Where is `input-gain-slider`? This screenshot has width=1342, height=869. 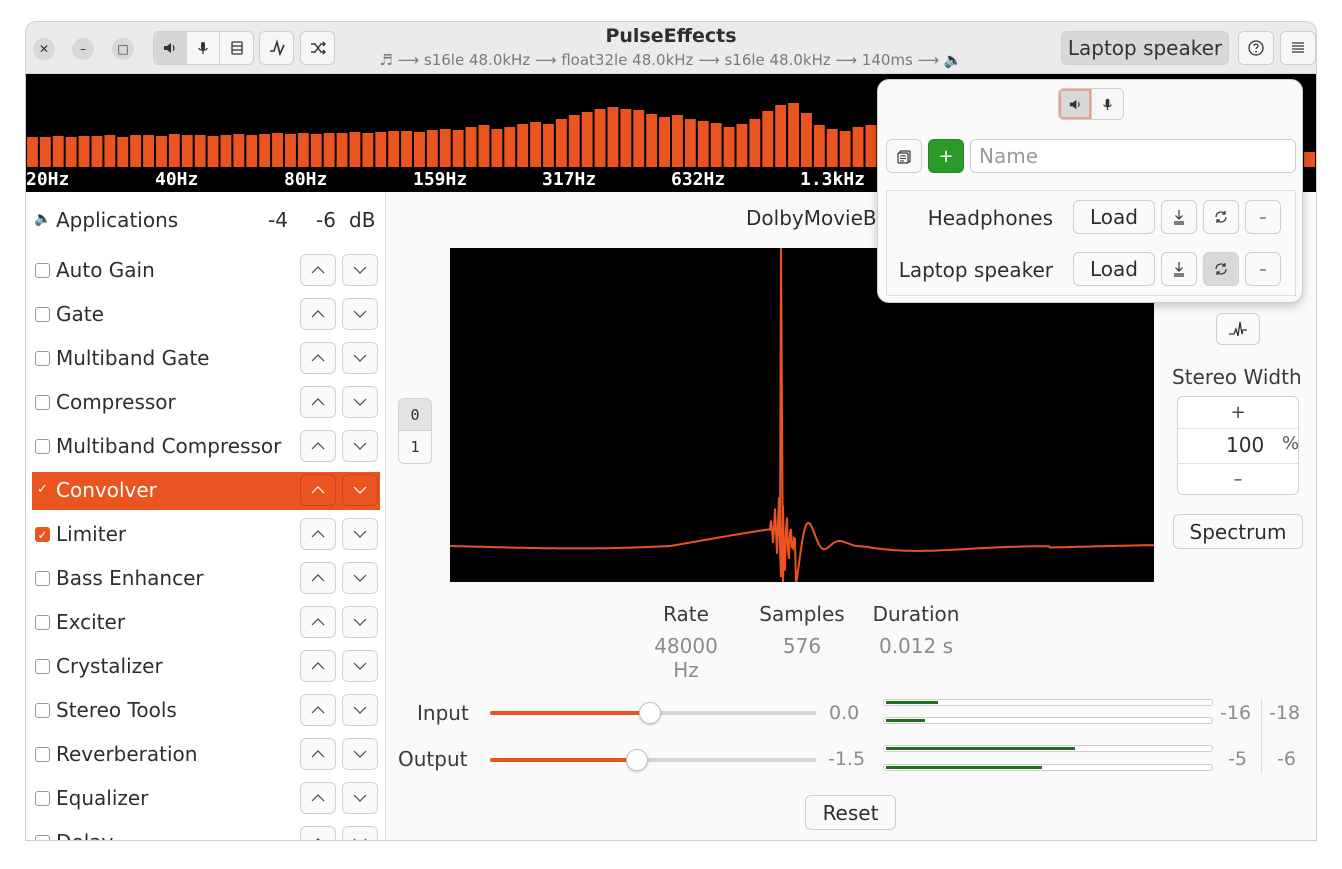
input-gain-slider is located at coordinates (653, 713).